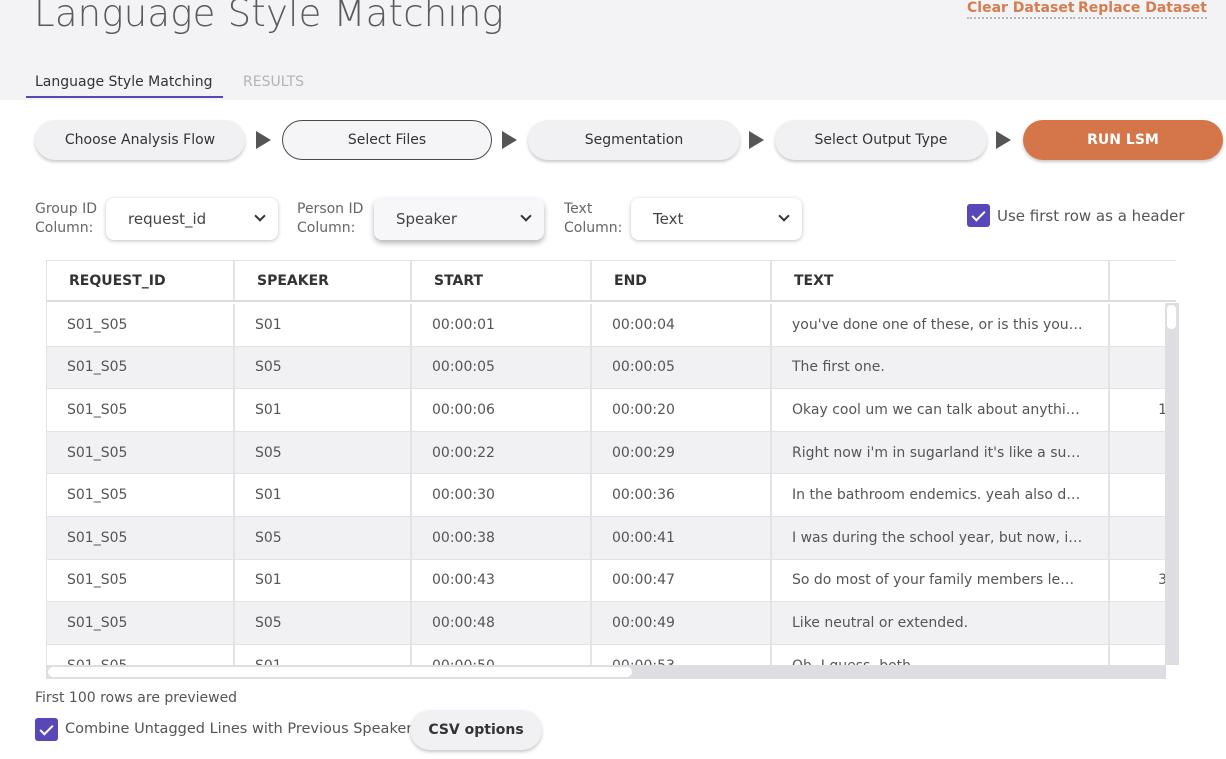 This screenshot has width=1226, height=759. Describe the element at coordinates (340, 672) in the screenshot. I see `horizontal-scrollbar-thumb` at that location.